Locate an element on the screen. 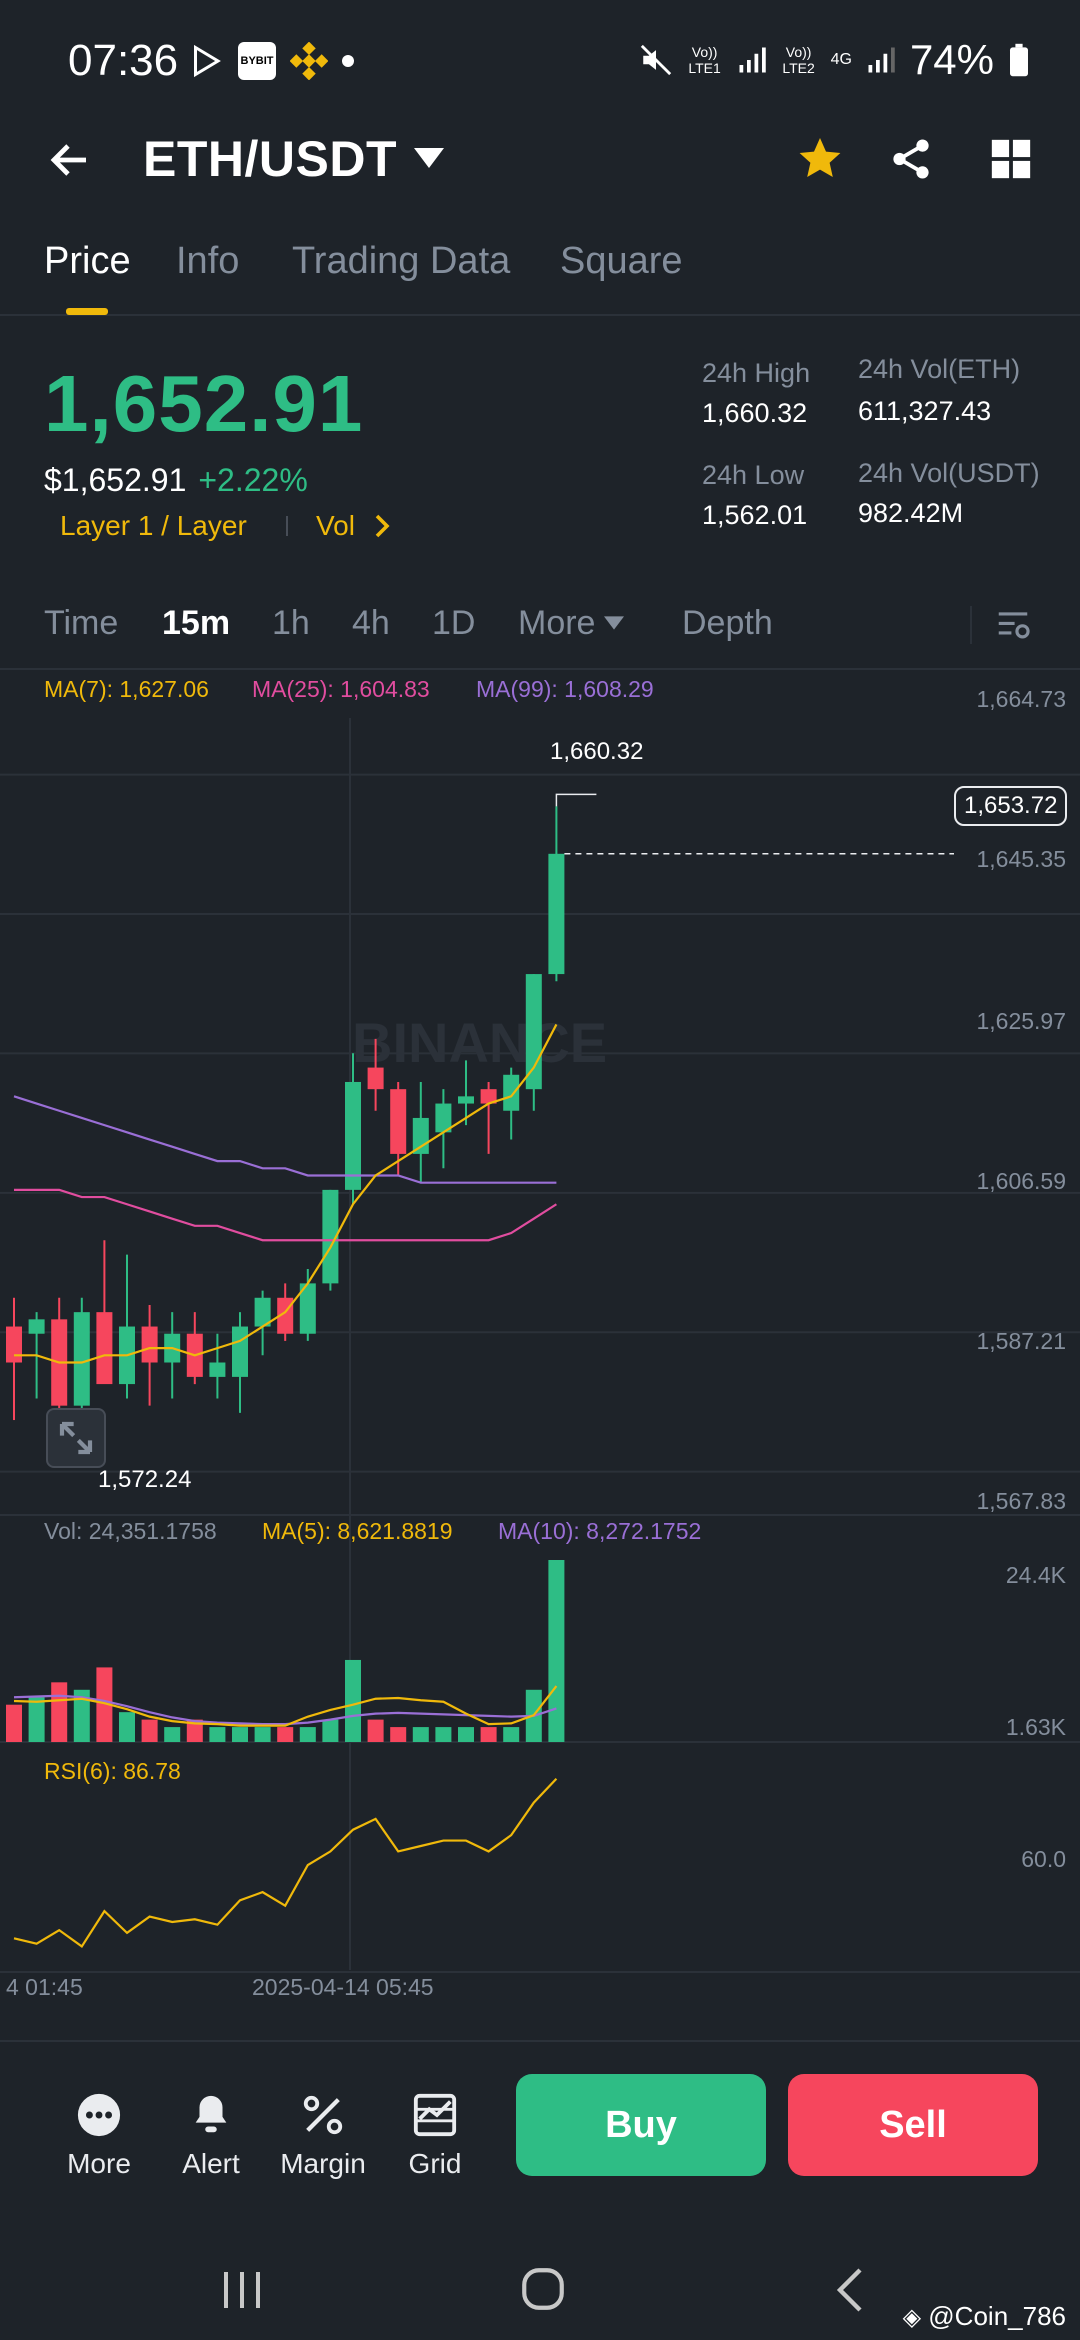 This screenshot has width=1080, height=2340. high-marker-label: 1,660.32 is located at coordinates (597, 751).